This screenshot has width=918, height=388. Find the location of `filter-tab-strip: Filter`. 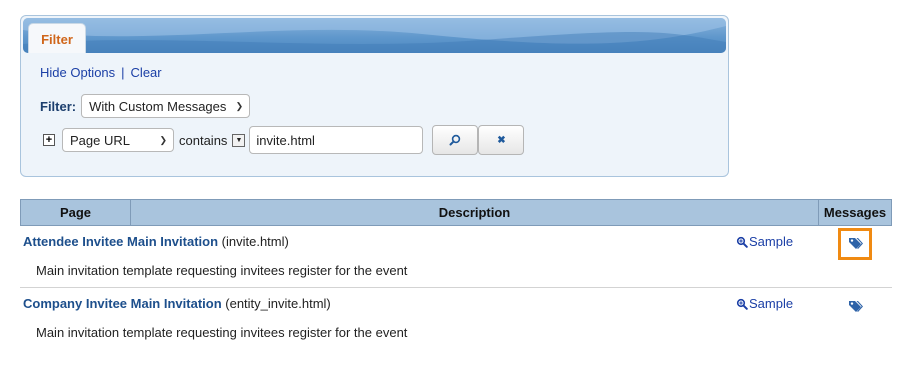

filter-tab-strip: Filter is located at coordinates (374, 35).